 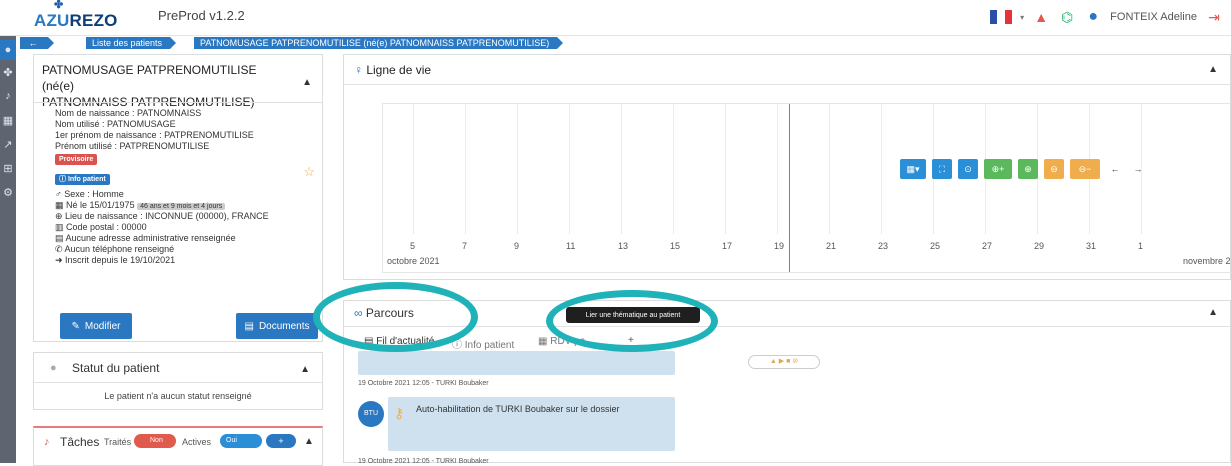 I want to click on timeline-title: Ligne de vie, so click(x=399, y=70).